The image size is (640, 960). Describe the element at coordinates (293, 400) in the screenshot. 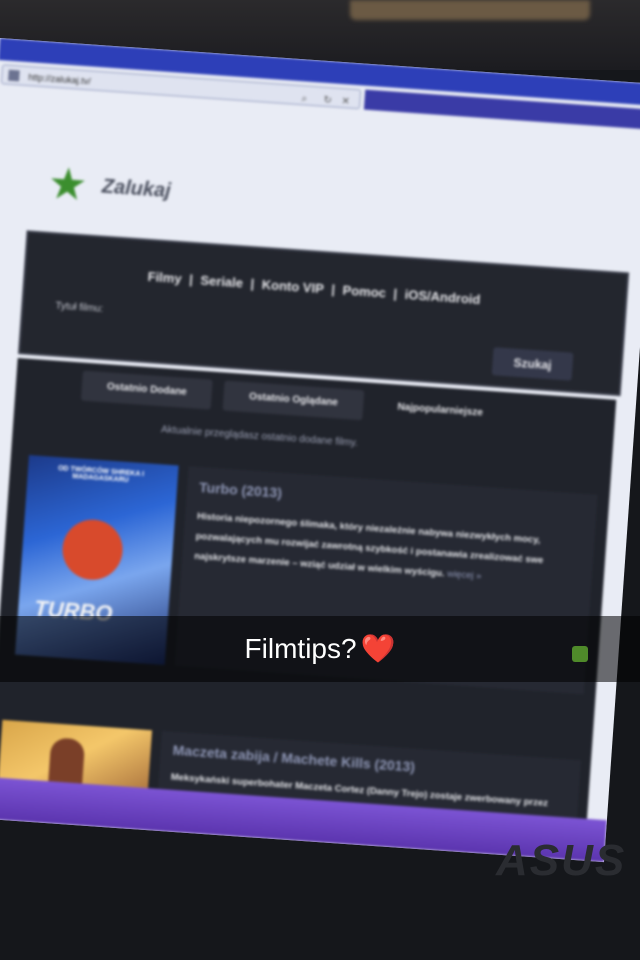

I see `tab-recently-watched: Ostatnio Oglądane` at that location.